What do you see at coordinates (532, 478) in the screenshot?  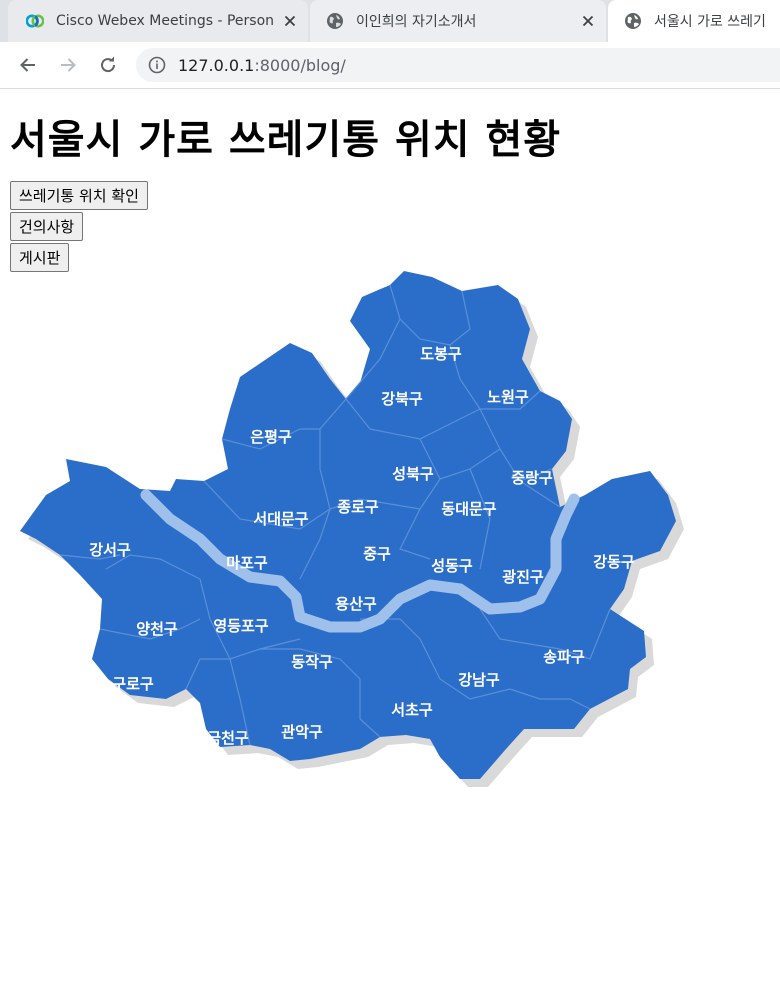 I see `district-label-jungnang: 중랑구` at bounding box center [532, 478].